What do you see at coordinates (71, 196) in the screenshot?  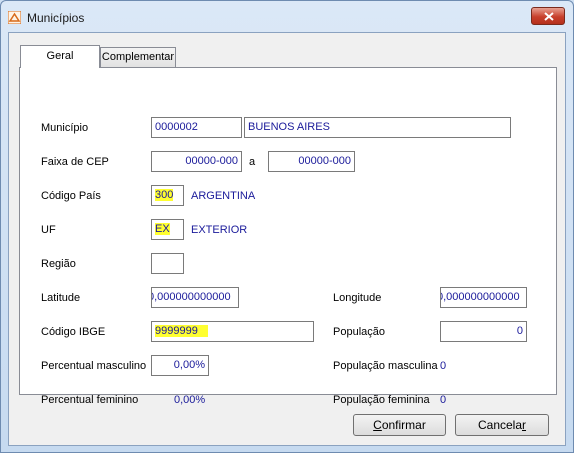 I see `pais-label: Código País` at bounding box center [71, 196].